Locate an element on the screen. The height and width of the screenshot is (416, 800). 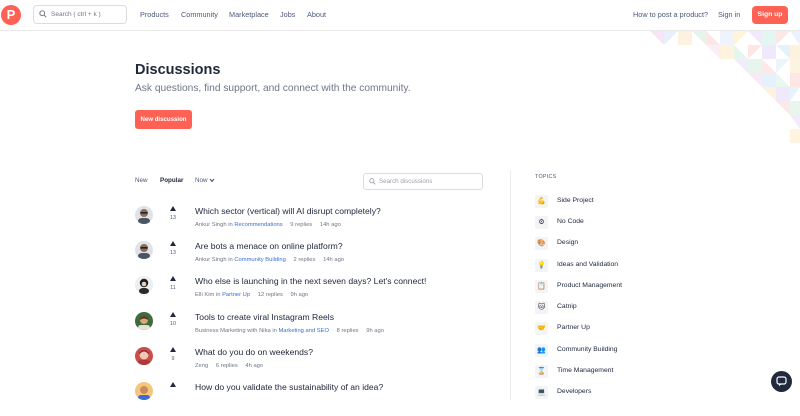
topic-partner-up: 🤝 Partner Up is located at coordinates (635, 329).